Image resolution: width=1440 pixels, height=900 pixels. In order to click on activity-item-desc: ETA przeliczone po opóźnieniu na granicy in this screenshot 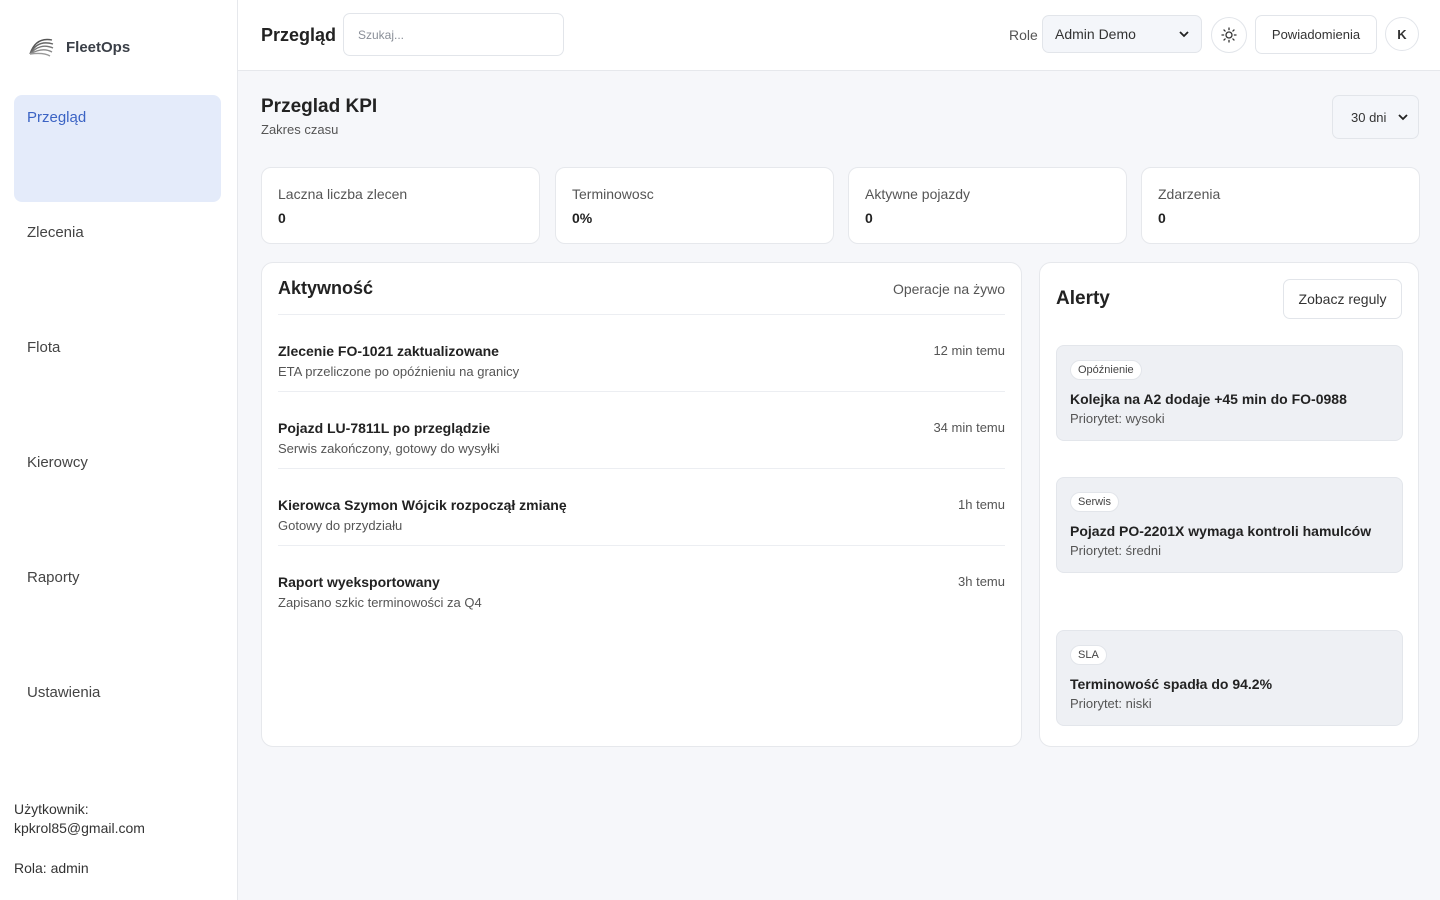, I will do `click(399, 371)`.